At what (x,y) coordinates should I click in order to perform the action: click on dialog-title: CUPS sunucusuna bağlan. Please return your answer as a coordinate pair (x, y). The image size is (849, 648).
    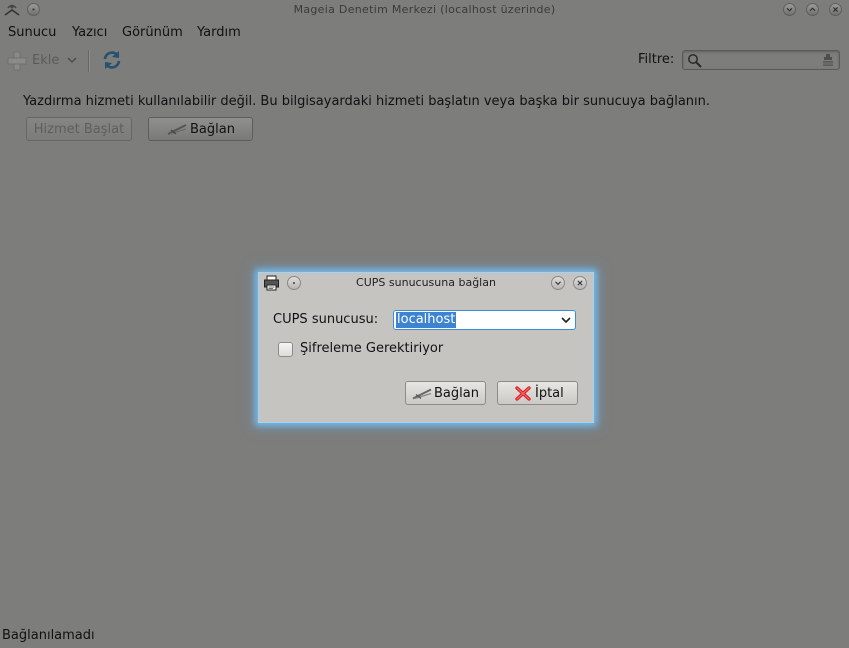
    Looking at the image, I should click on (426, 282).